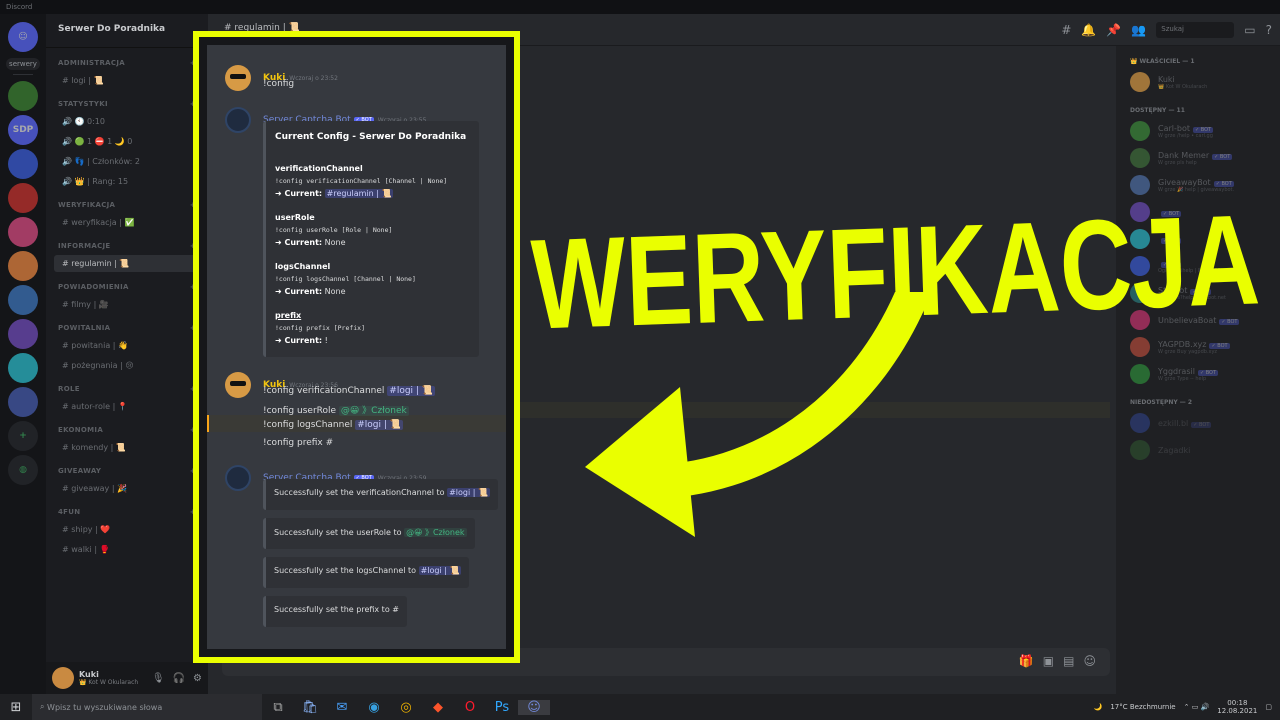 The height and width of the screenshot is (720, 1280). What do you see at coordinates (127, 431) in the screenshot?
I see `channel-category: EKONOMIA+` at bounding box center [127, 431].